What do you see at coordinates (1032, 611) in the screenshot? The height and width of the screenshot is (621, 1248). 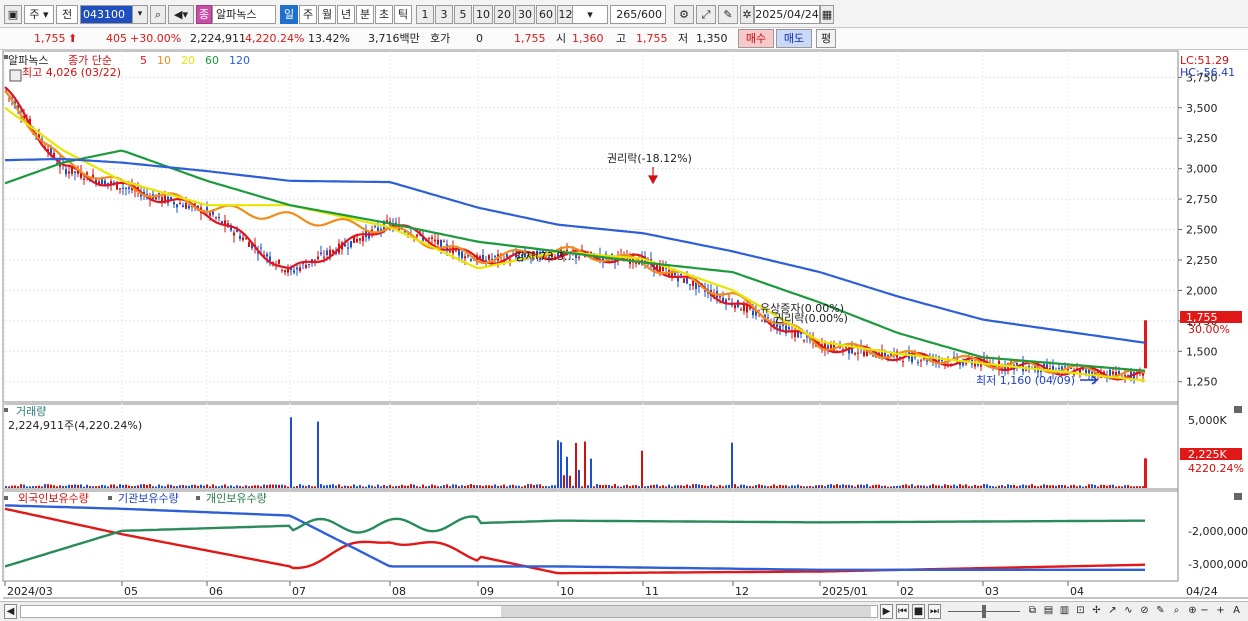 I see `tool-icon-1: ⧉` at bounding box center [1032, 611].